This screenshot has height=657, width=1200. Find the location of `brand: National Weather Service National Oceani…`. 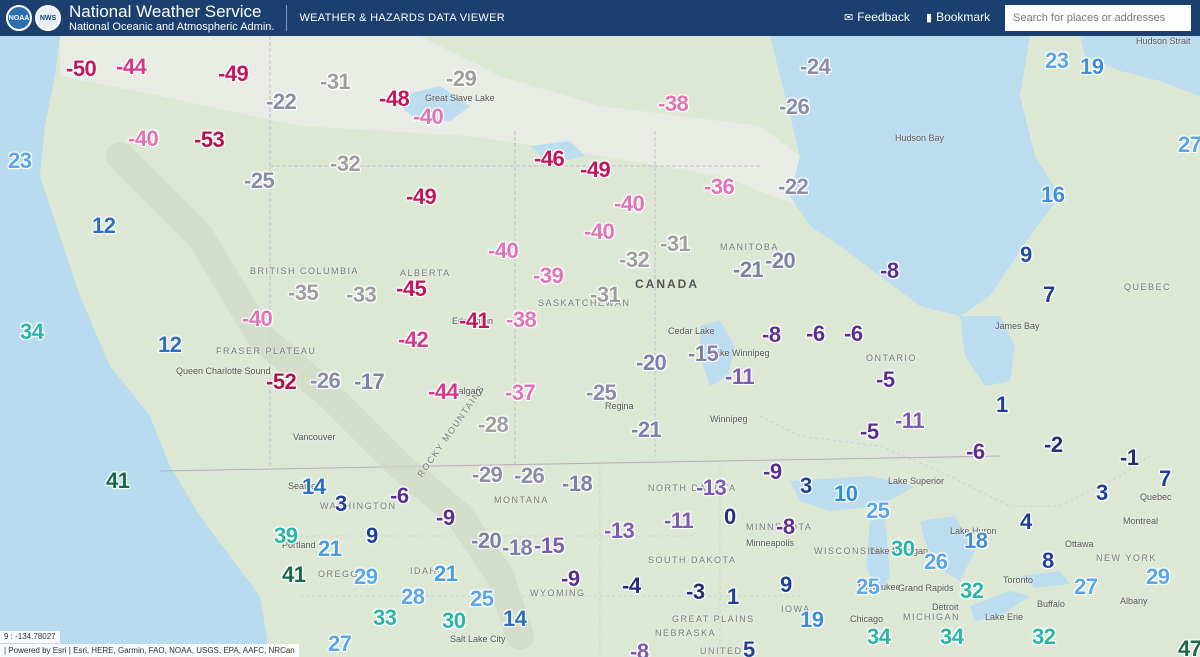

brand: National Weather Service National Oceani… is located at coordinates (171, 18).